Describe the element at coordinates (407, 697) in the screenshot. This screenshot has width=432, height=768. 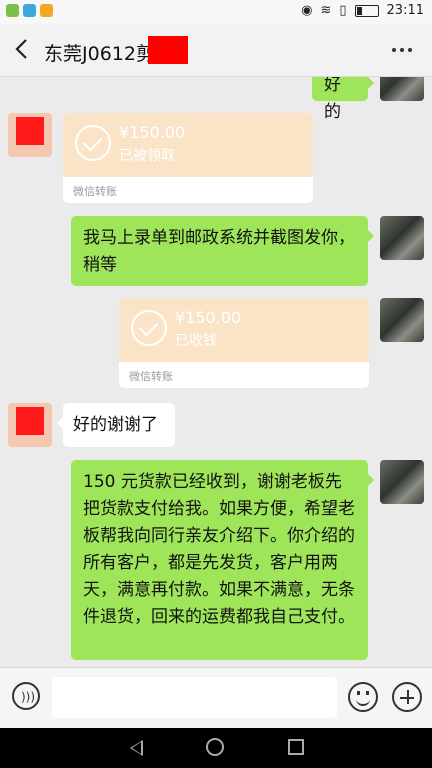
I see `plus-icon` at that location.